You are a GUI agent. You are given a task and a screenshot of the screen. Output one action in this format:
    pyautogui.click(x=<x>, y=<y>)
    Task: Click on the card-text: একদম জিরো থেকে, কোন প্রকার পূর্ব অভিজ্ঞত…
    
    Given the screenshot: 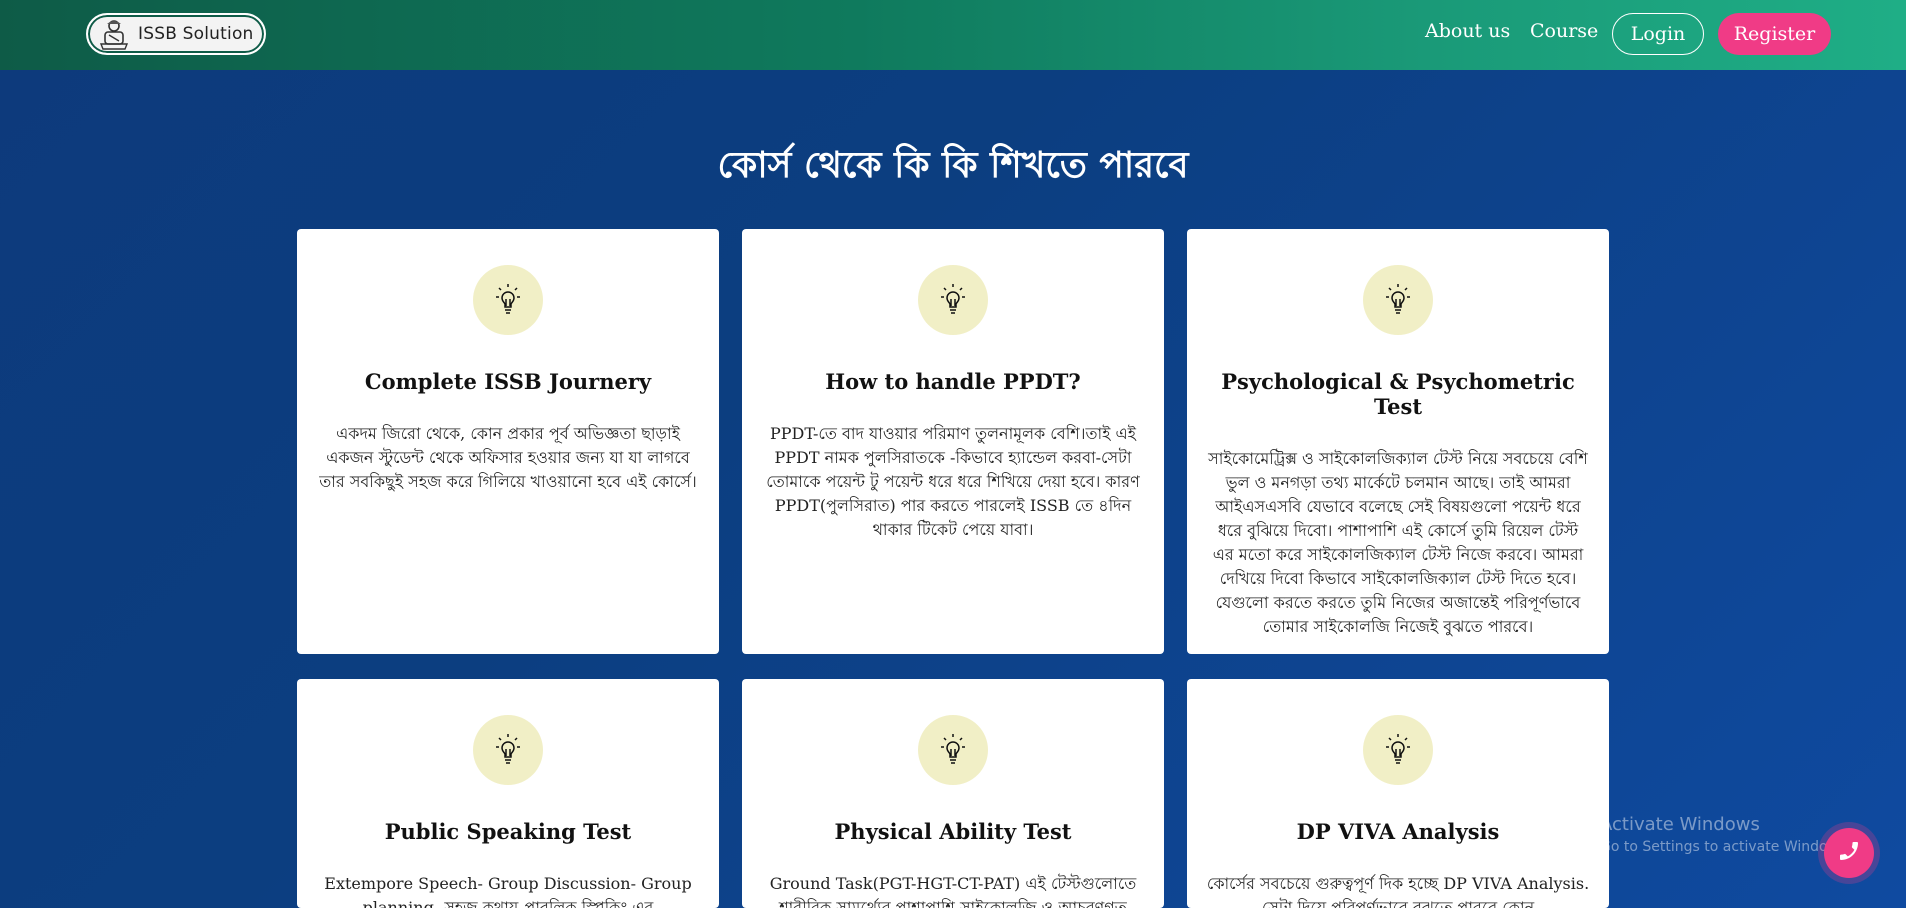 What is the action you would take?
    pyautogui.click(x=508, y=457)
    